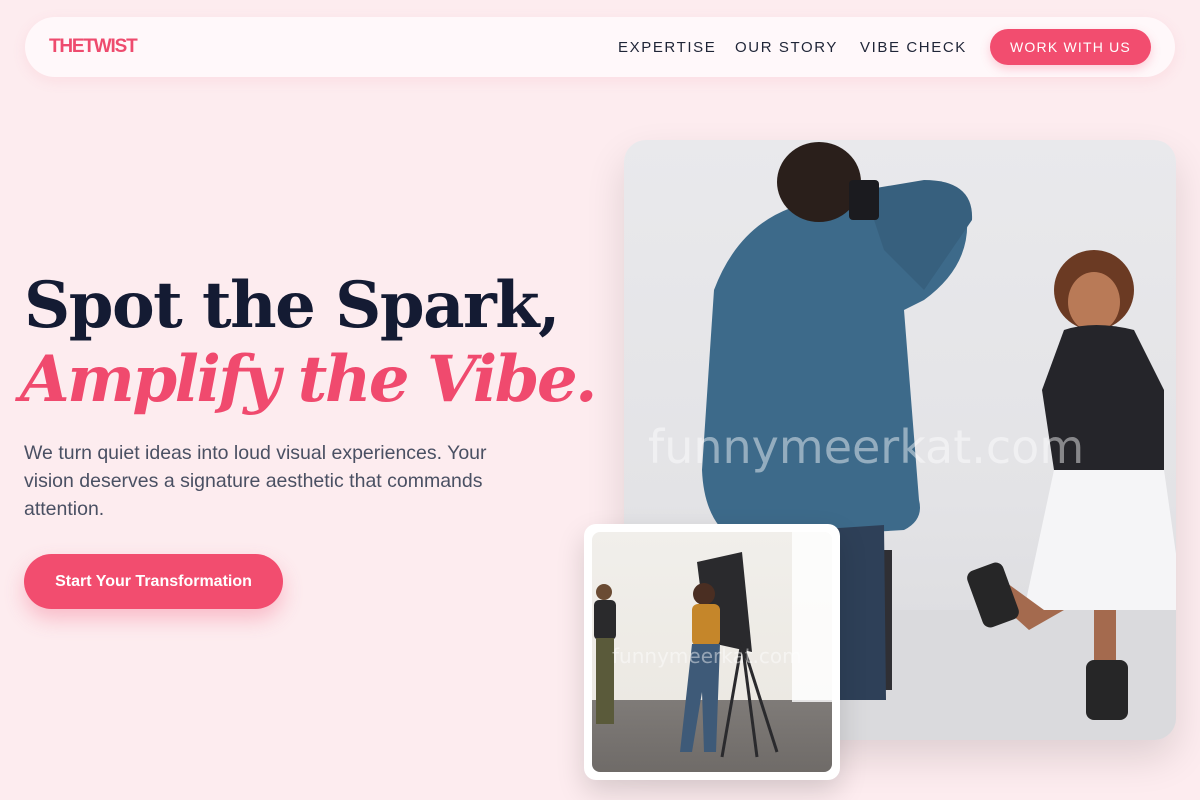 The width and height of the screenshot is (1200, 800). What do you see at coordinates (308, 379) in the screenshot?
I see `hero-headline-line2: Amplify the Vibe.` at bounding box center [308, 379].